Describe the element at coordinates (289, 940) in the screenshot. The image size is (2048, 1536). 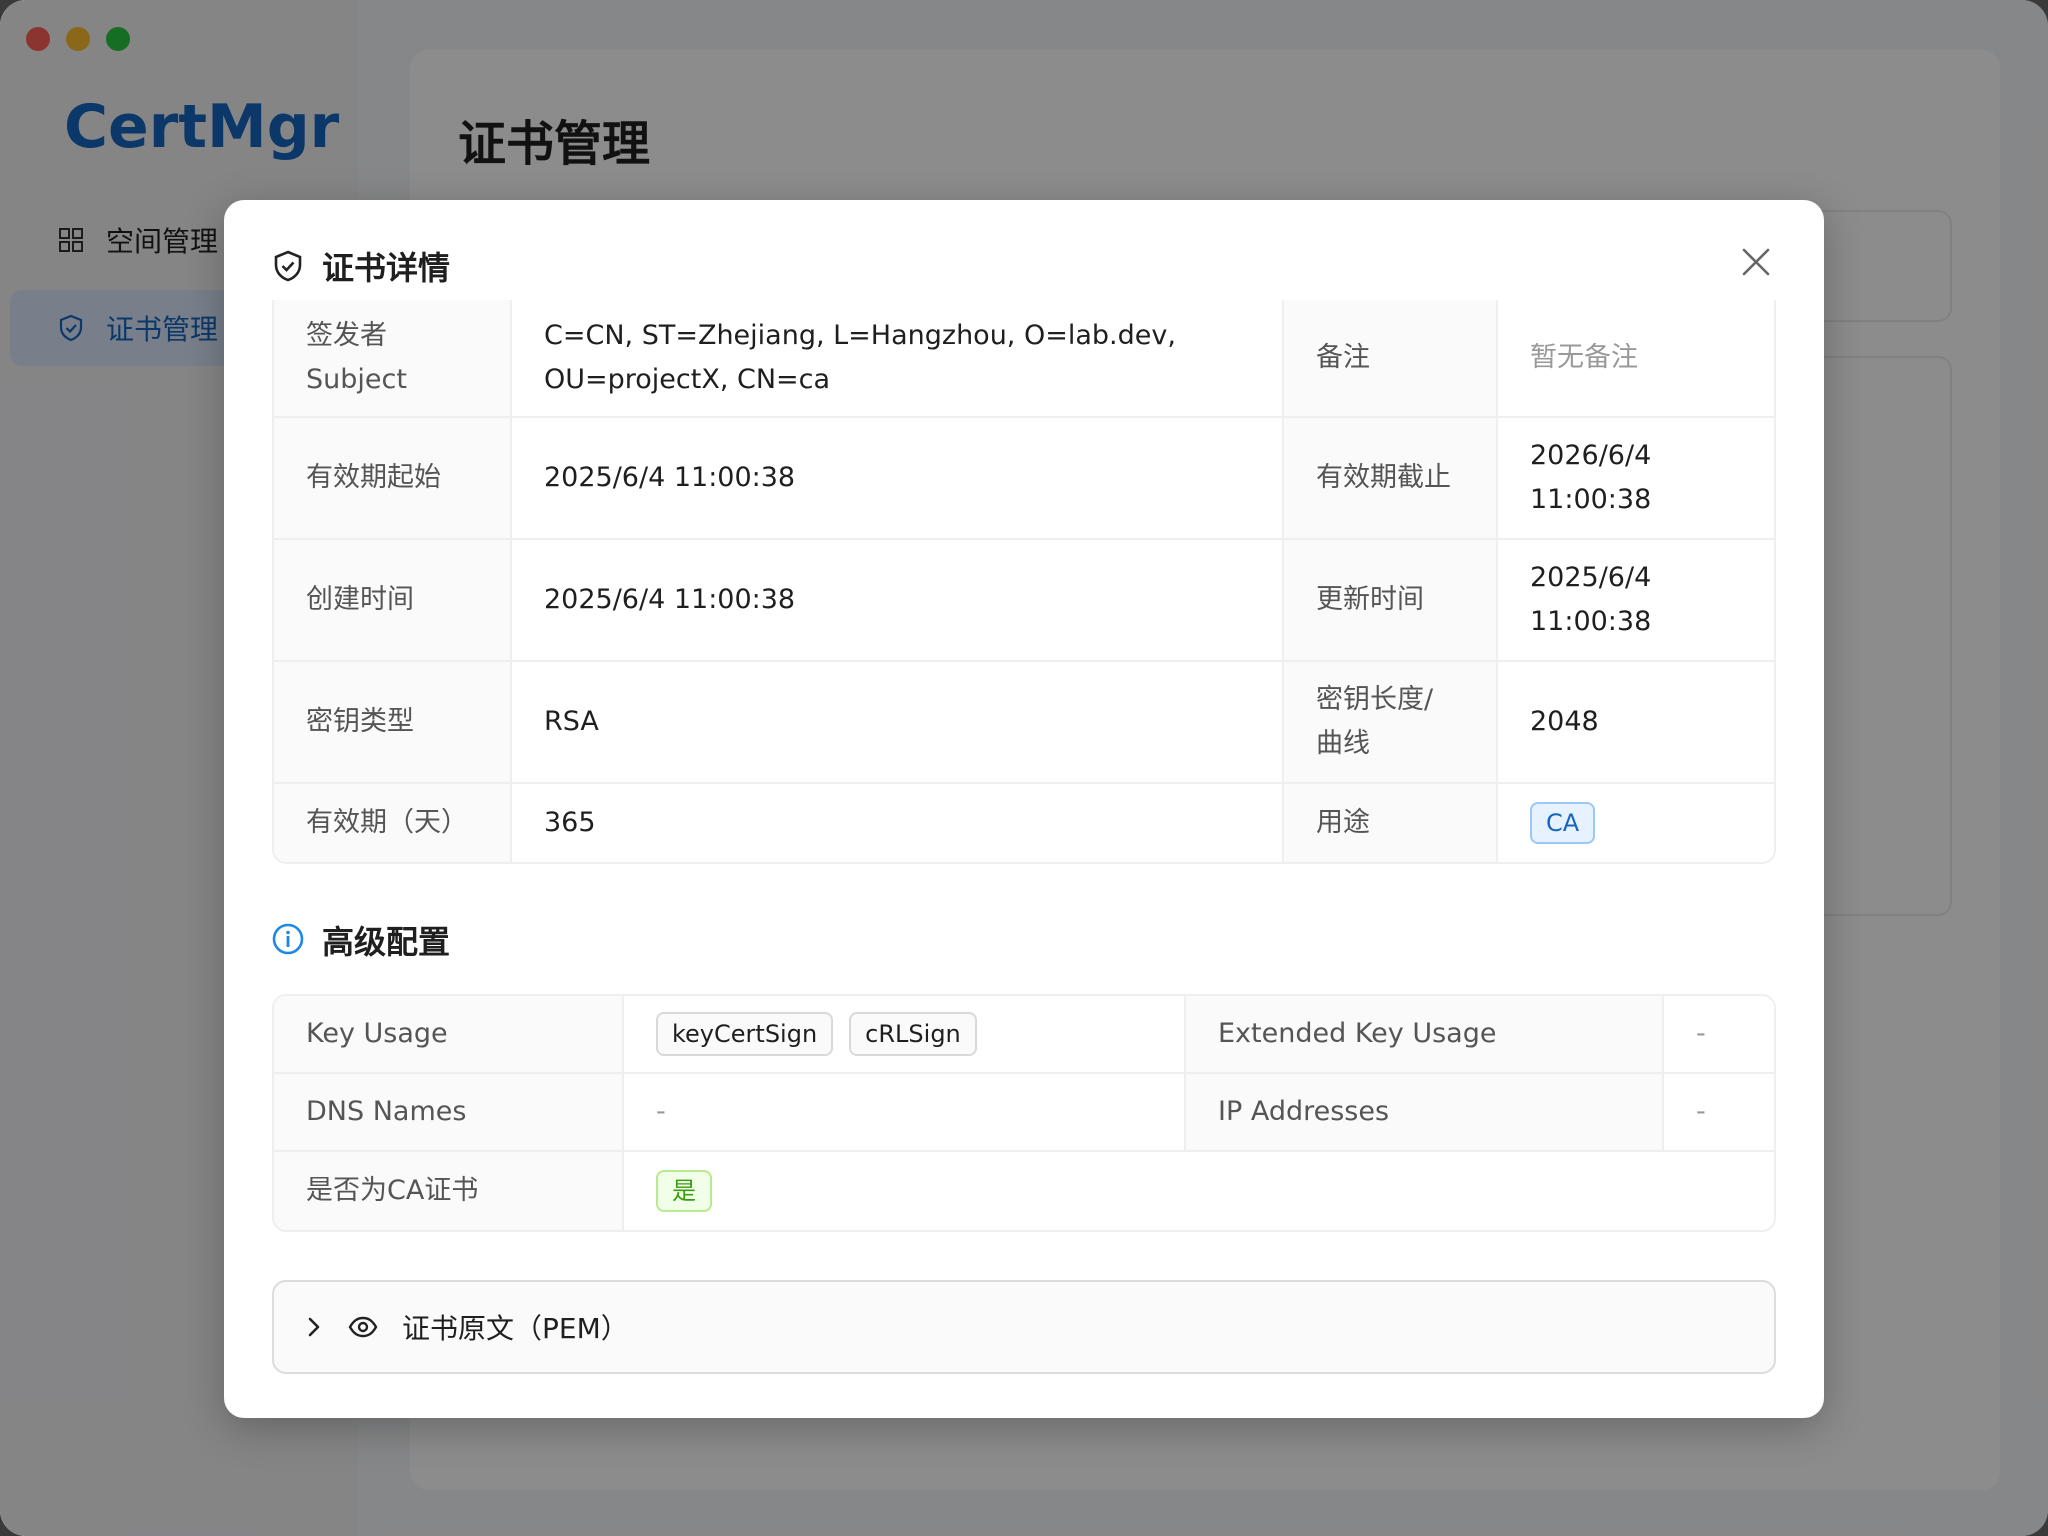
I see `info-icon` at that location.